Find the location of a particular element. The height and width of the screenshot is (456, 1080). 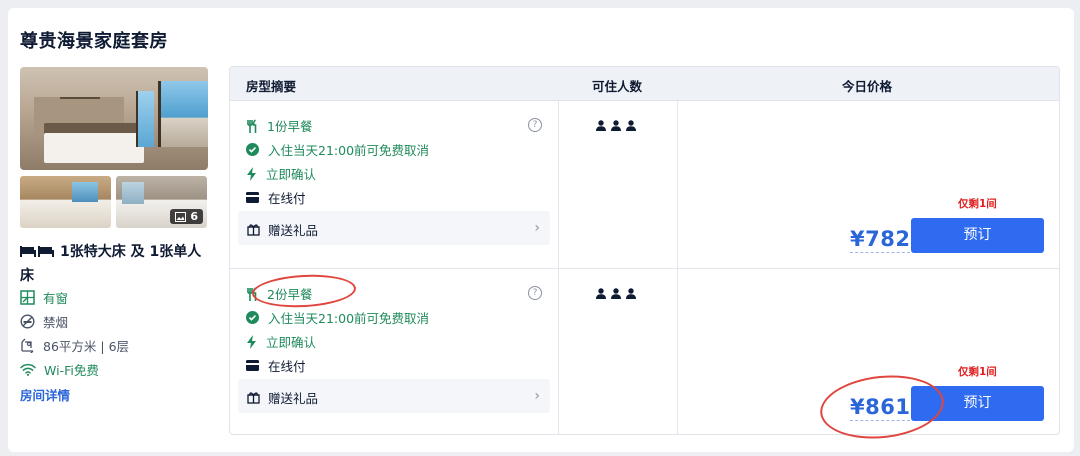

feature-label: 禁烟 is located at coordinates (56, 322).